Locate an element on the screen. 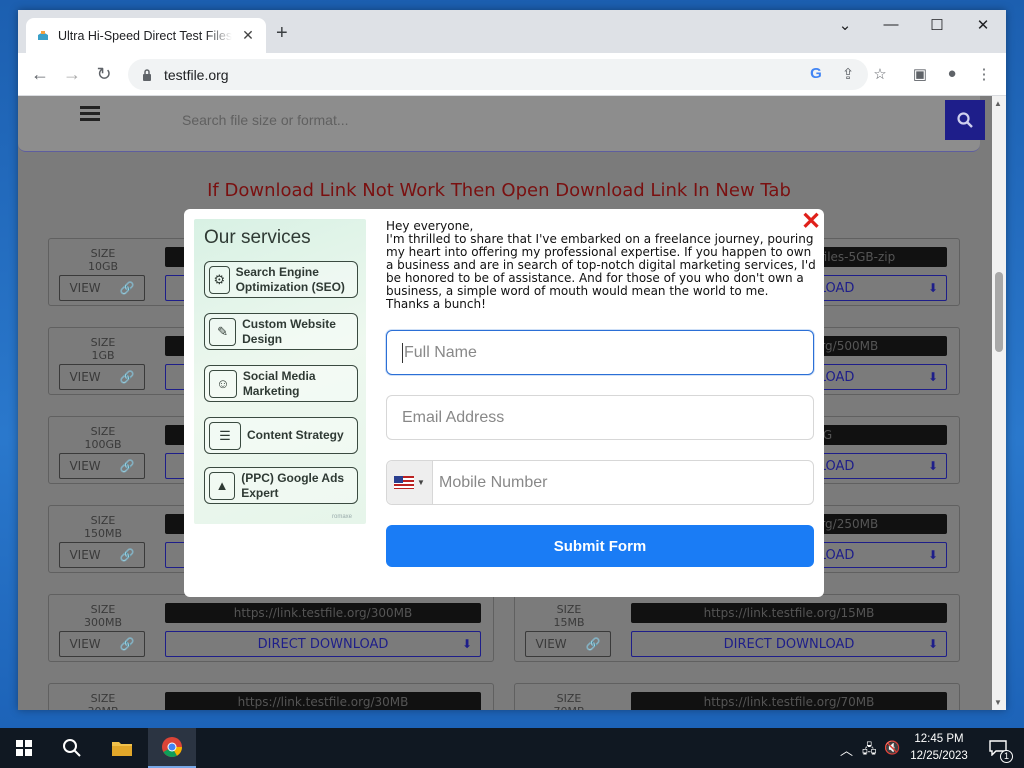 The width and height of the screenshot is (1024, 768). windows-taskbar: ︿ 🖧 🔇 12:45 PM 12/25/2023 1 is located at coordinates (512, 748).